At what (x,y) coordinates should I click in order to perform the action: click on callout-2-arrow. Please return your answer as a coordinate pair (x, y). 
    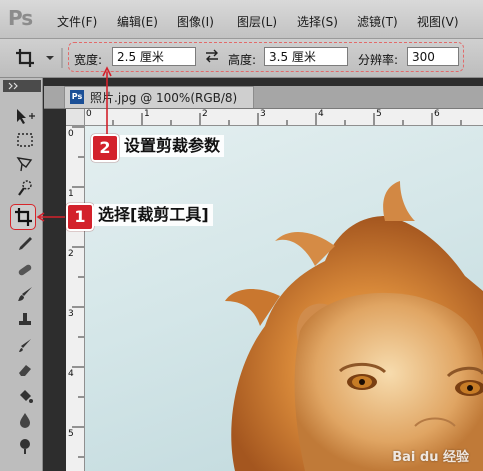
    Looking at the image, I should click on (107, 103).